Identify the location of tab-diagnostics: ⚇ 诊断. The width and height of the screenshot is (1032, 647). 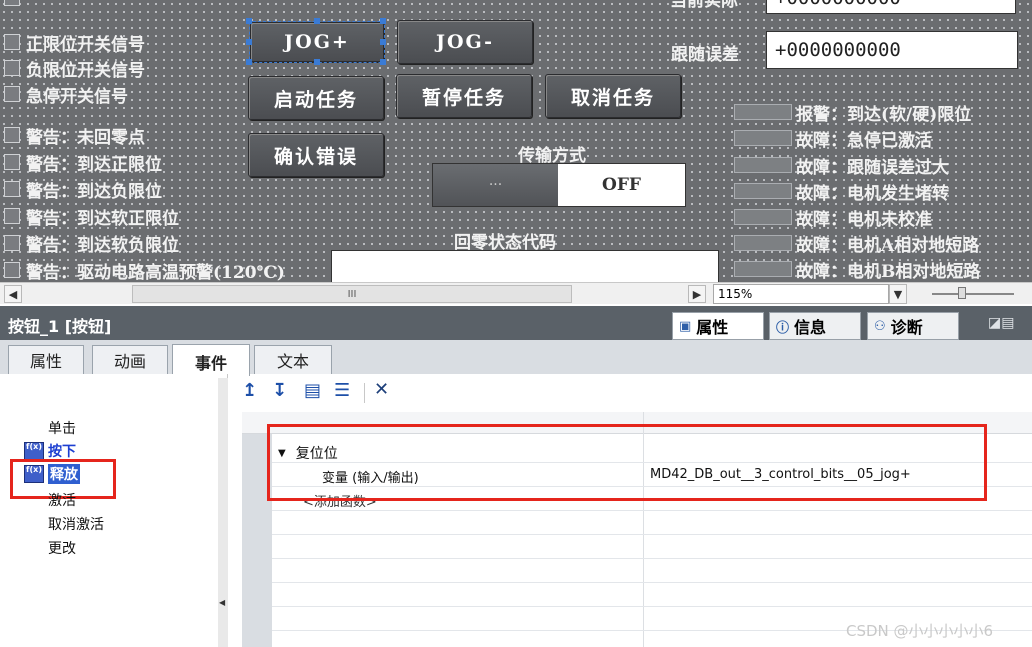
(913, 326).